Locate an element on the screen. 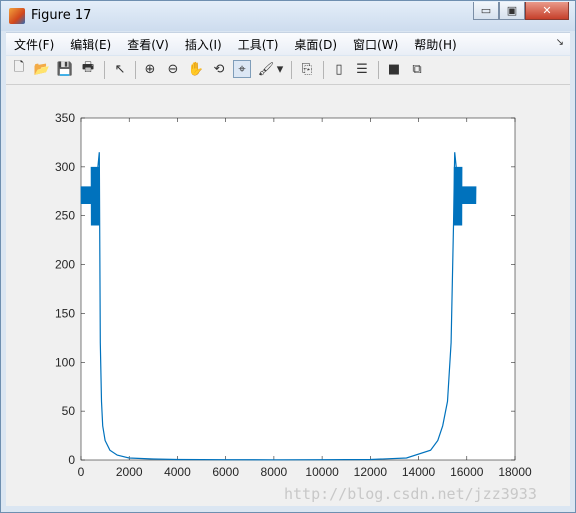 The height and width of the screenshot is (513, 576). figure-toolbar: 🗋 📂 💾 🖶 ↖ ⊕ ⊖ ✋ ⟲ ⌖ 🖌 ▾ ⎘ ▯ ☰ ■ ⧉ is located at coordinates (288, 70).